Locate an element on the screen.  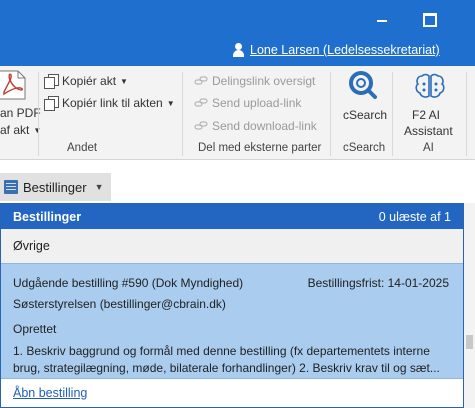
save-pdf-dropdown: af akt▼ is located at coordinates (20, 130).